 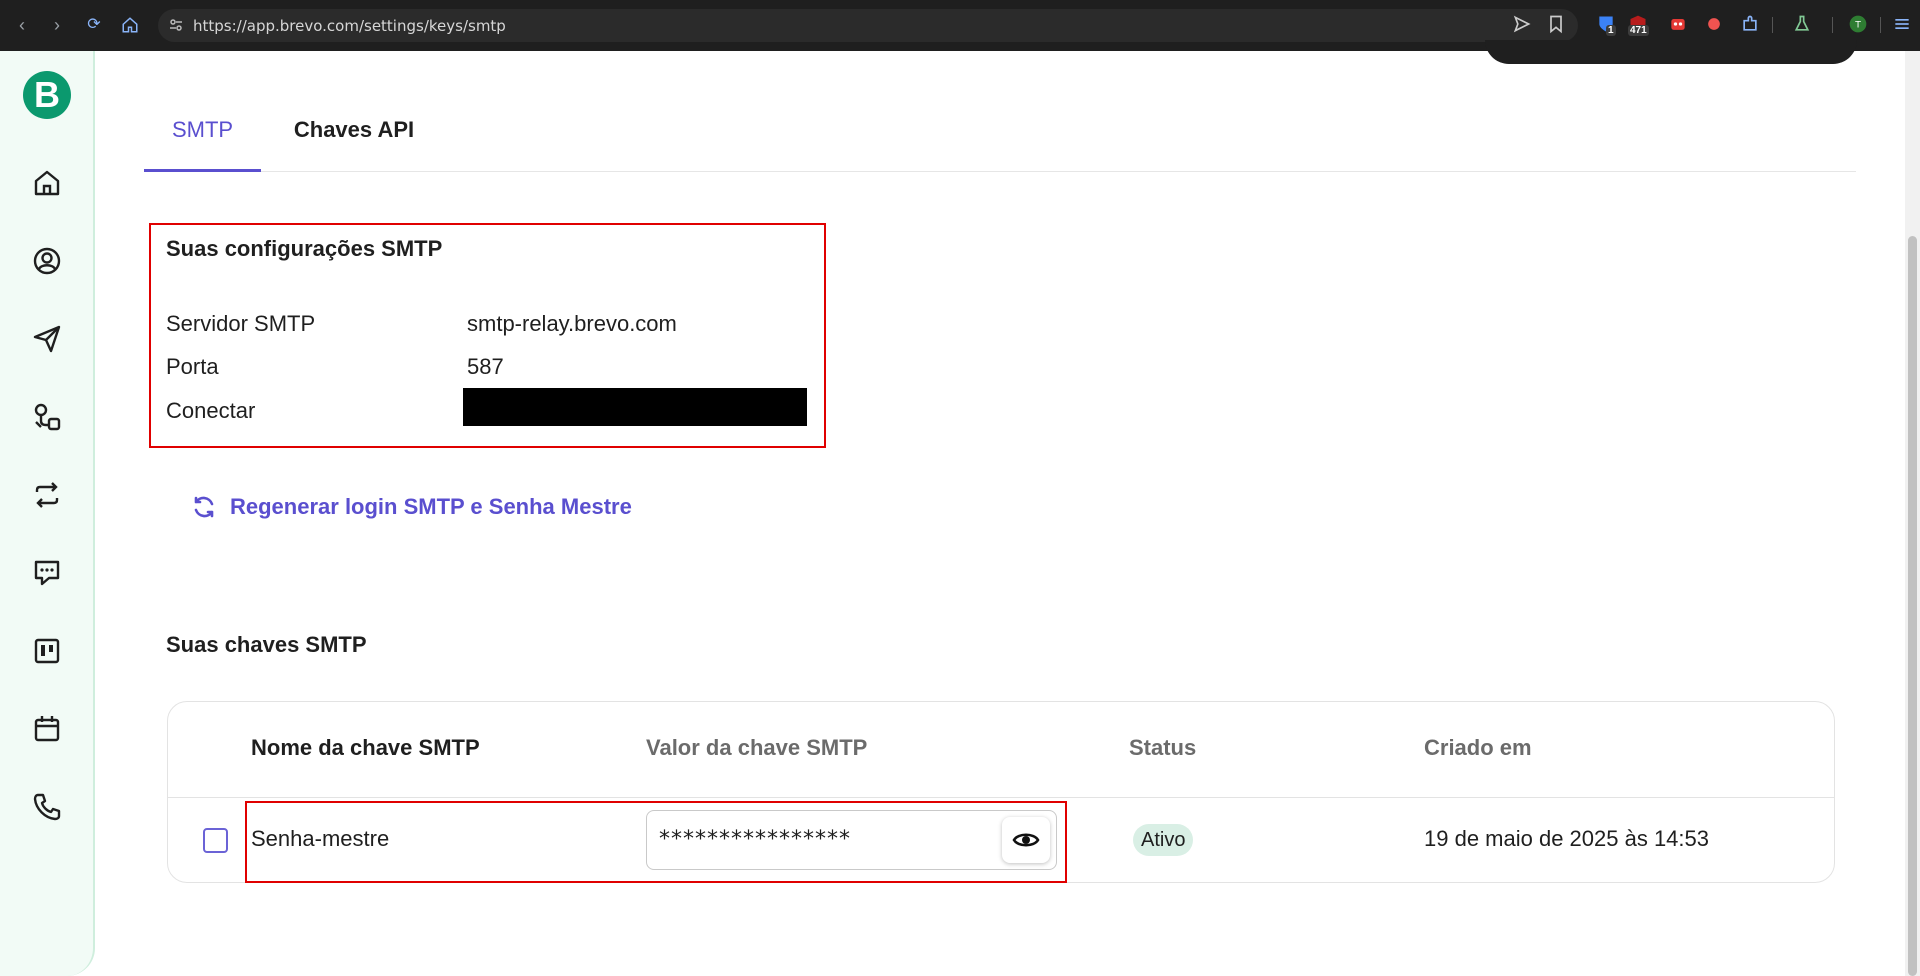 What do you see at coordinates (47, 729) in the screenshot?
I see `meetings-icon` at bounding box center [47, 729].